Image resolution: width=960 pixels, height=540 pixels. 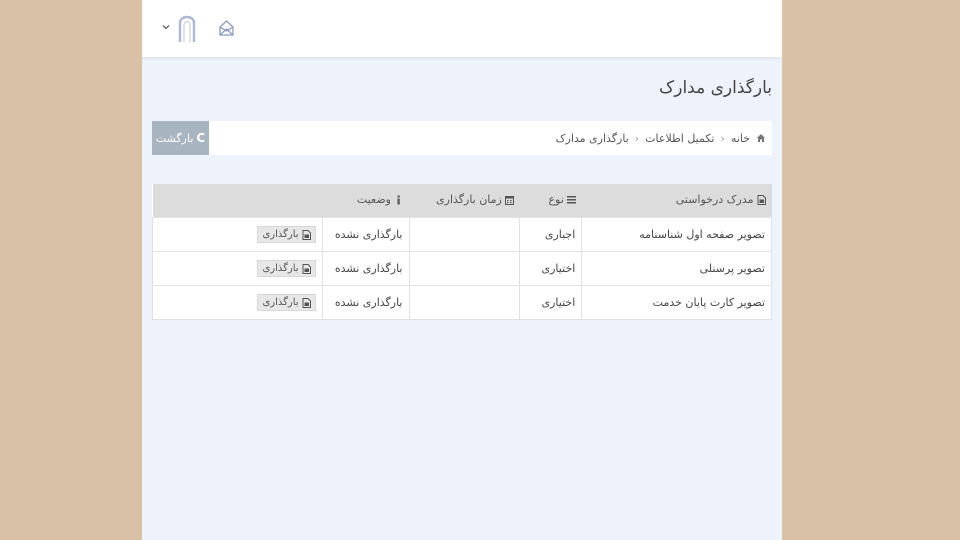 What do you see at coordinates (679, 138) in the screenshot?
I see `breadcrumb-item-complete-info: تکمیل اطلاعات` at bounding box center [679, 138].